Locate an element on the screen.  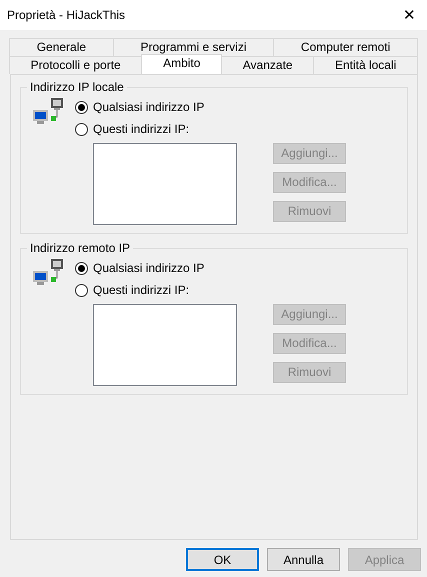
tab: Protocolli e porte is located at coordinates (75, 65).